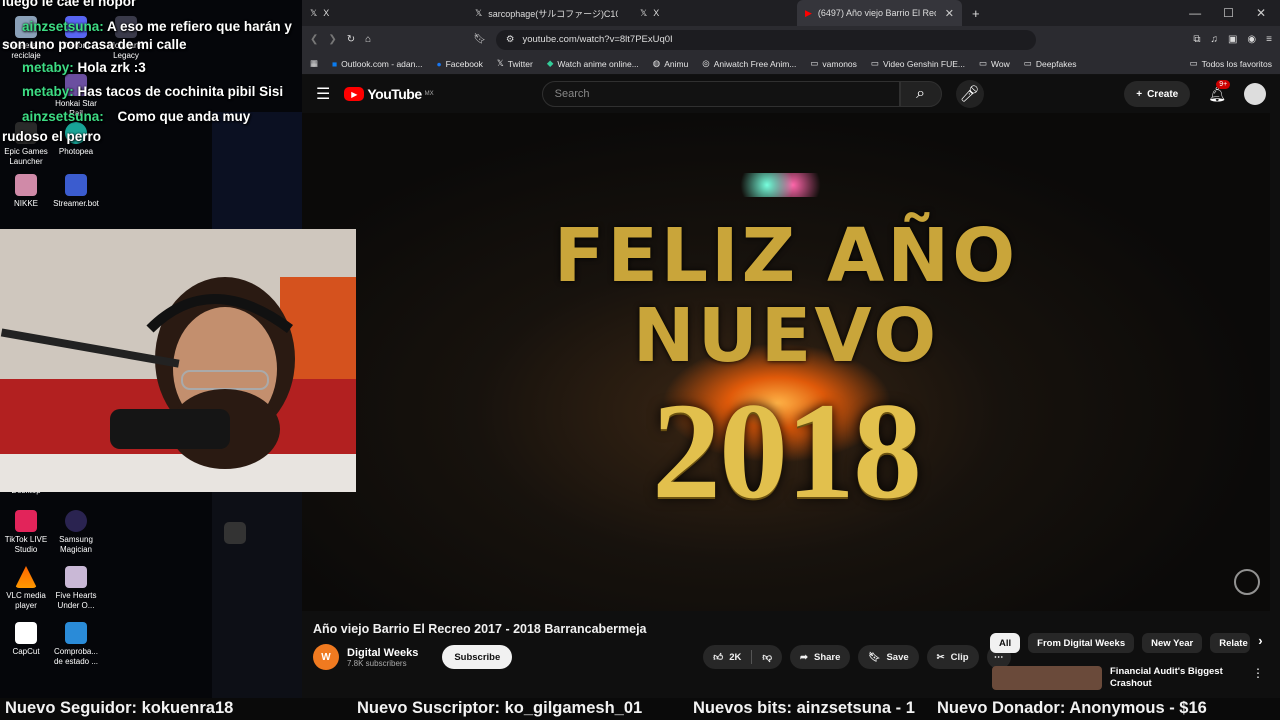  What do you see at coordinates (1232, 39) in the screenshot?
I see `wallet-icon: ▣` at bounding box center [1232, 39].